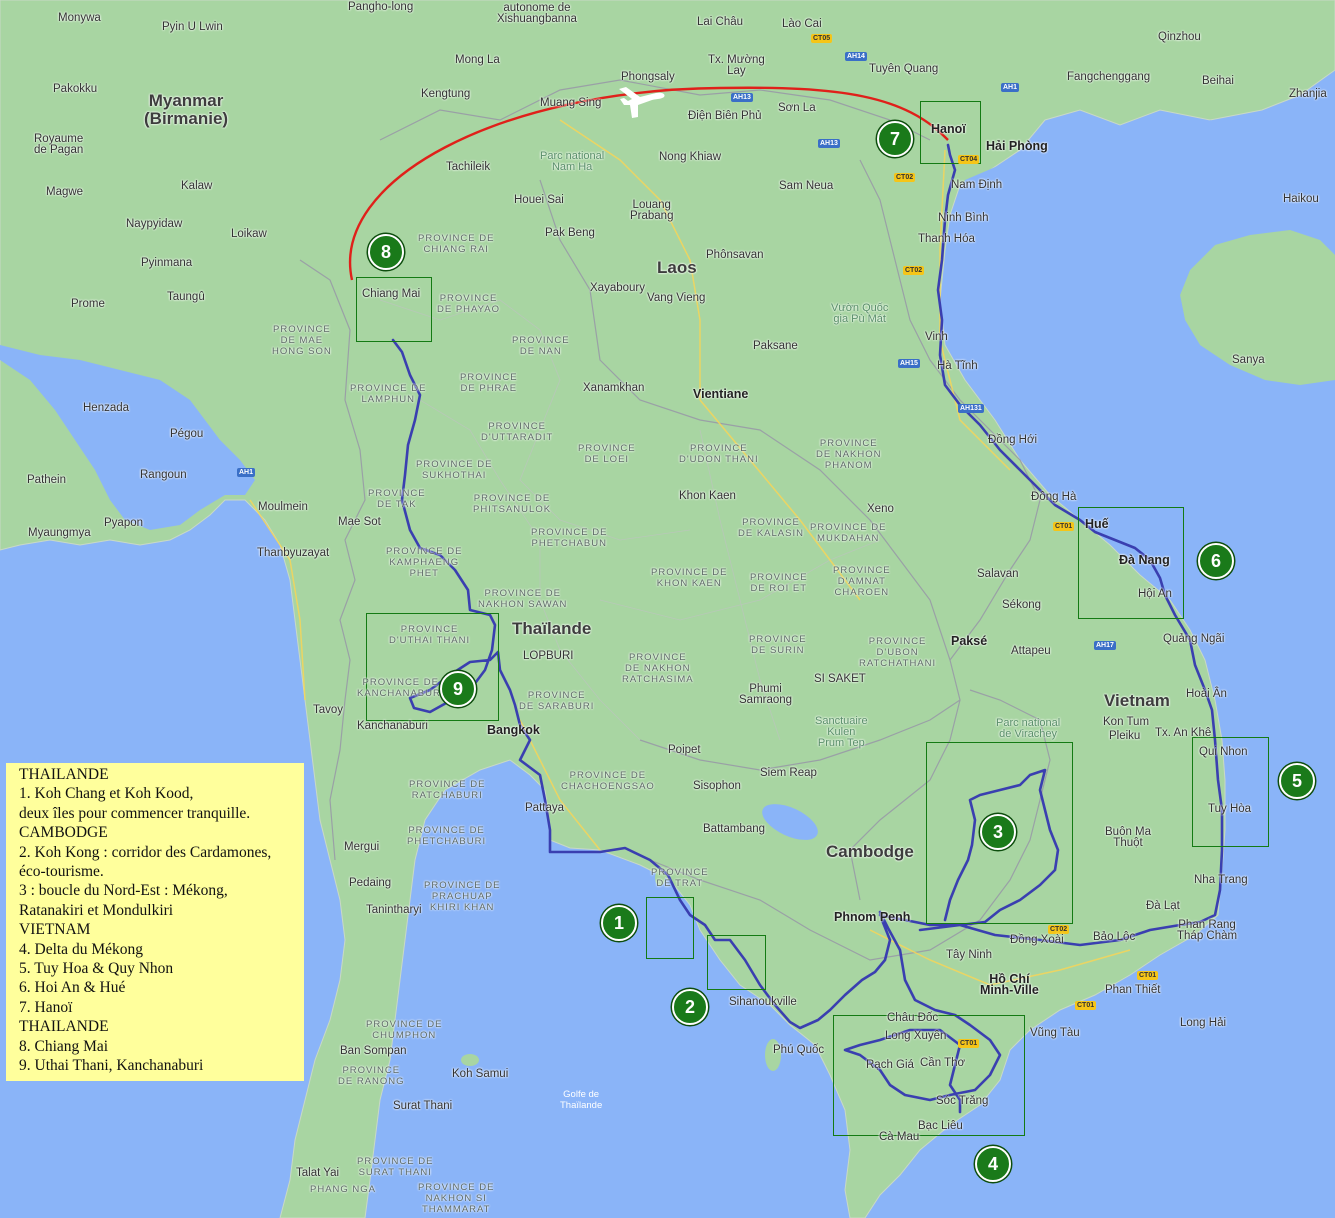 The image size is (1335, 1218). What do you see at coordinates (895, 139) in the screenshot?
I see `marker-7: 7` at bounding box center [895, 139].